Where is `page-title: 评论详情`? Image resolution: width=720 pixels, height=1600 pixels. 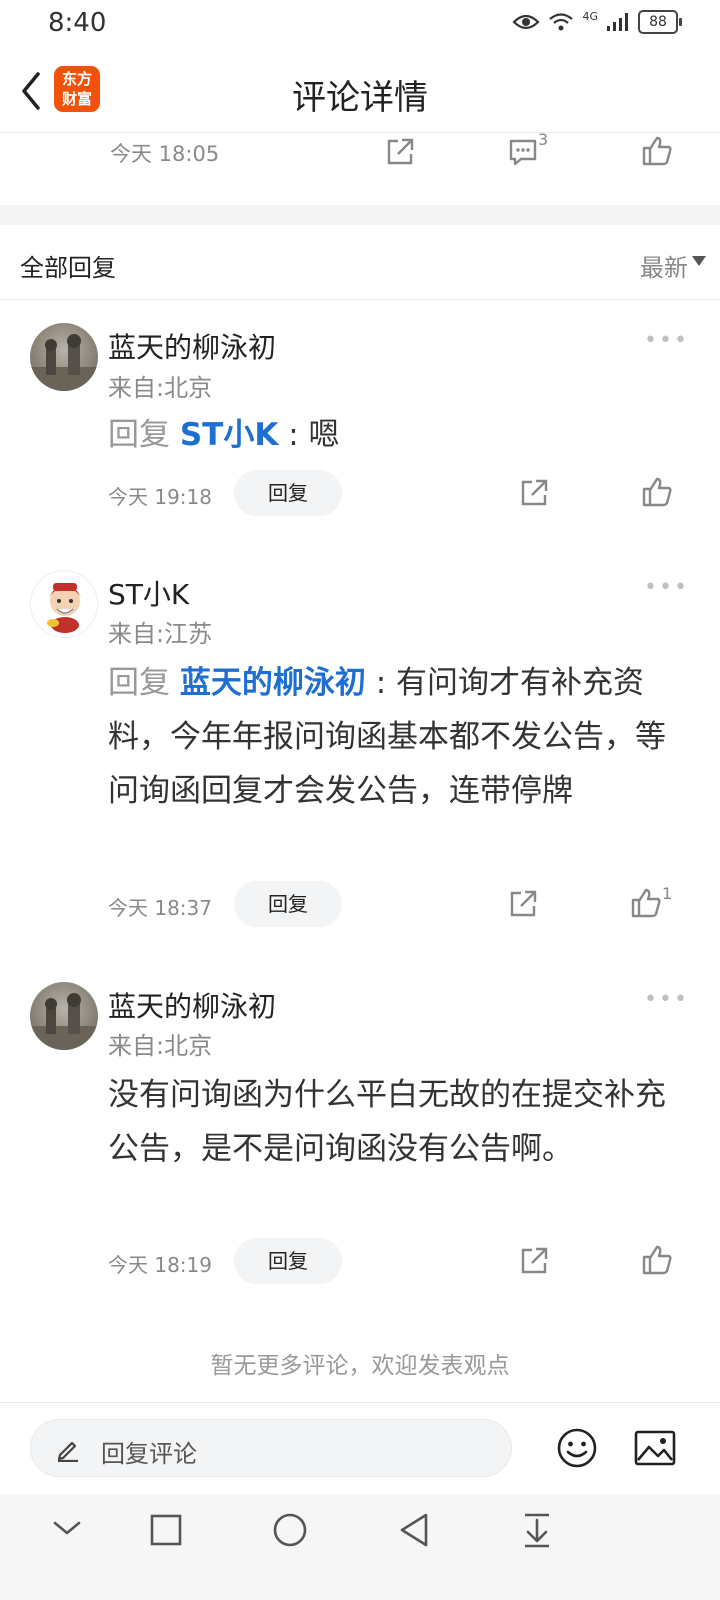
page-title: 评论详情 is located at coordinates (360, 98).